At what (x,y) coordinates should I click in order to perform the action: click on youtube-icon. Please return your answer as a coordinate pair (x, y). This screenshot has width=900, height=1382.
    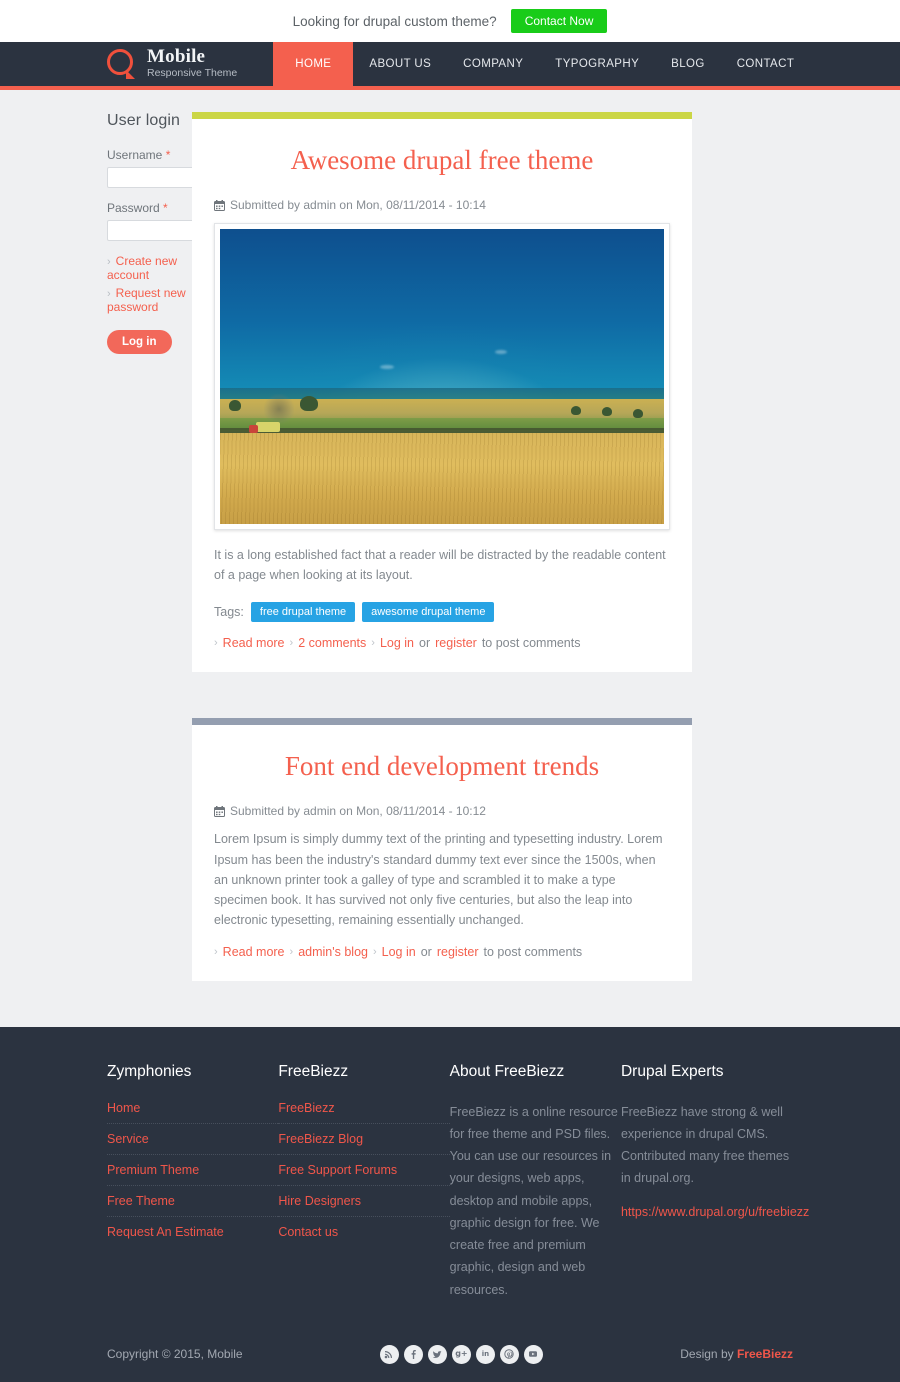
    Looking at the image, I should click on (533, 1354).